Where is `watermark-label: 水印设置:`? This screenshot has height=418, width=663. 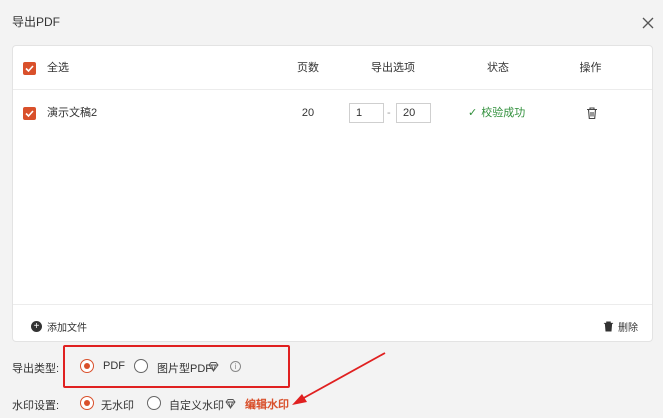 watermark-label: 水印设置: is located at coordinates (36, 406).